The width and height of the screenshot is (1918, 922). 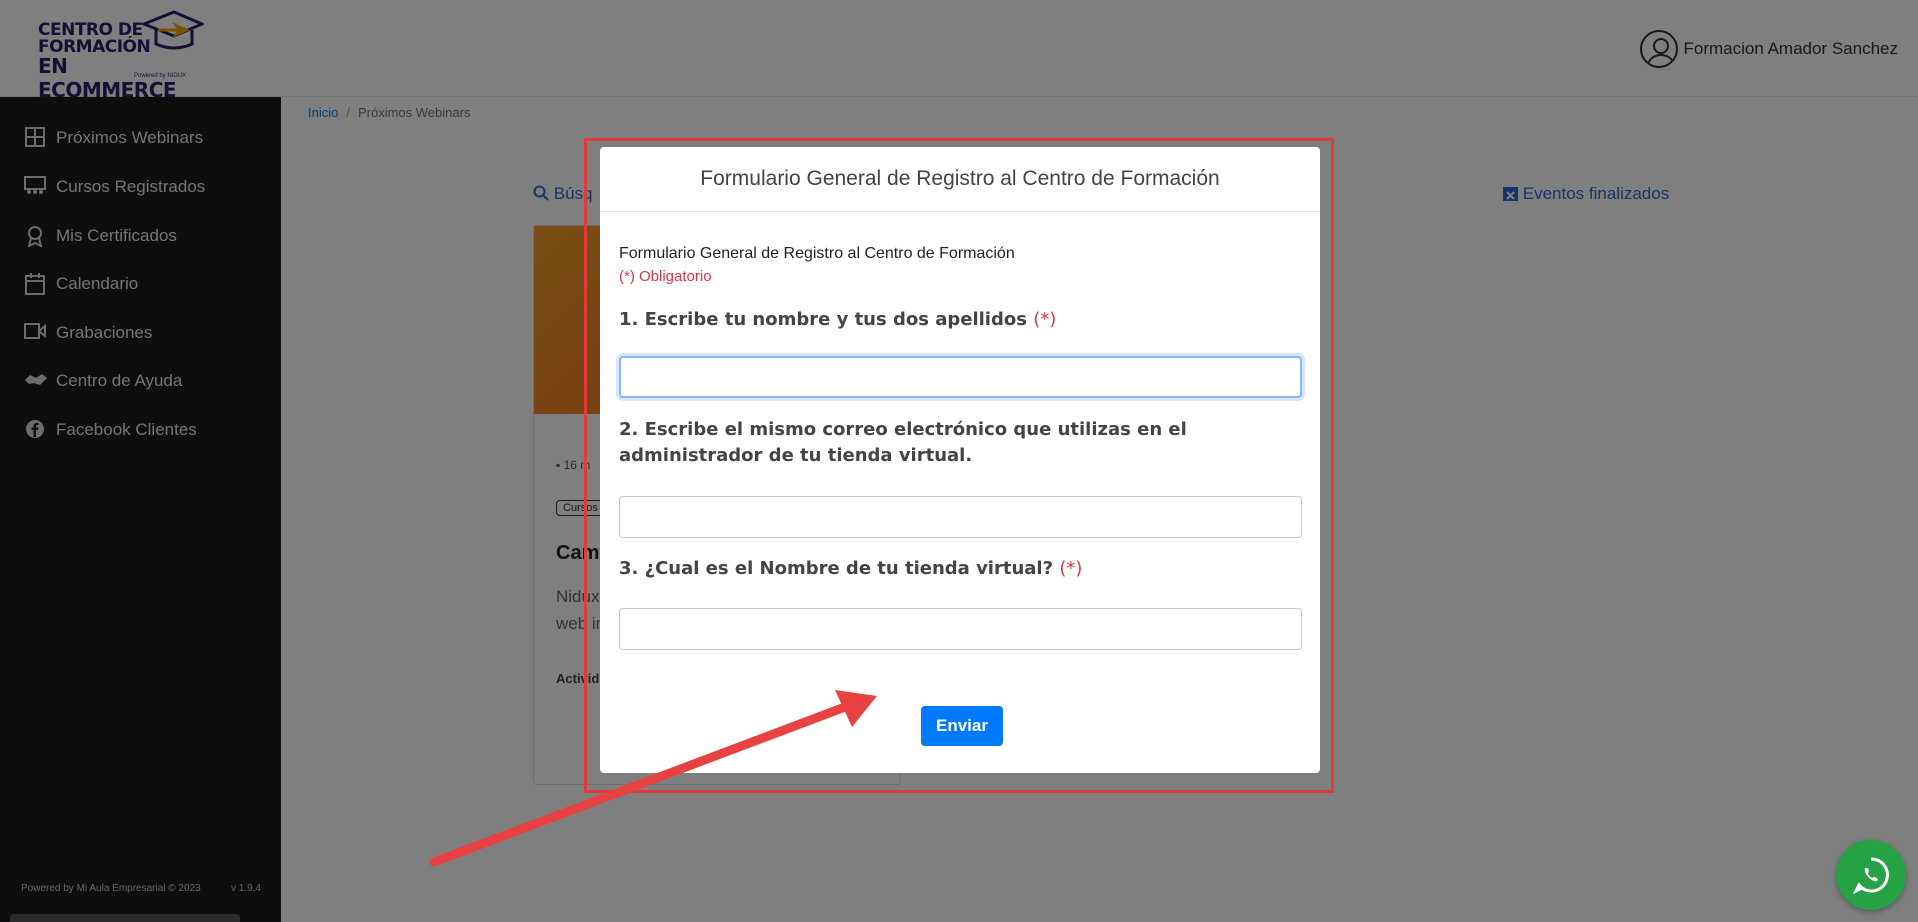 I want to click on submit-wrapper: Enviar, so click(x=962, y=726).